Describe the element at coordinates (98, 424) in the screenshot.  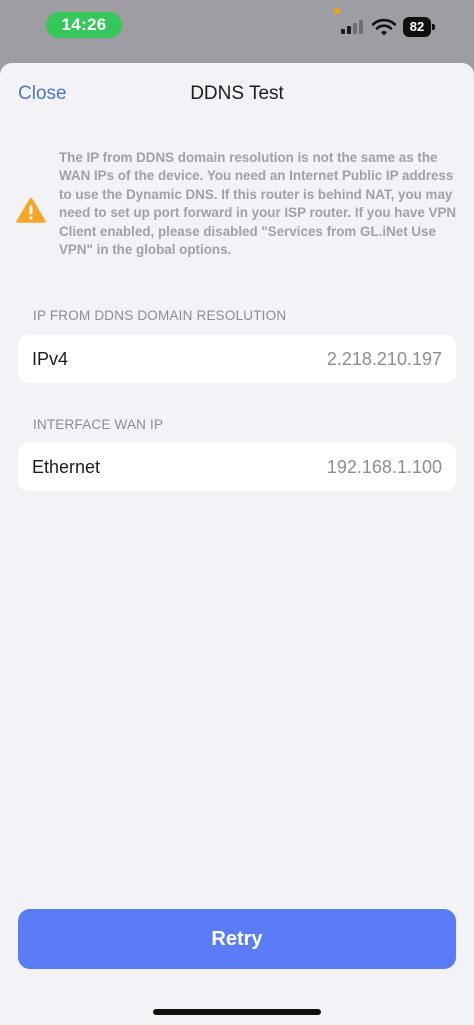
I see `section-header-wan: INTERFACE WAN IP` at that location.